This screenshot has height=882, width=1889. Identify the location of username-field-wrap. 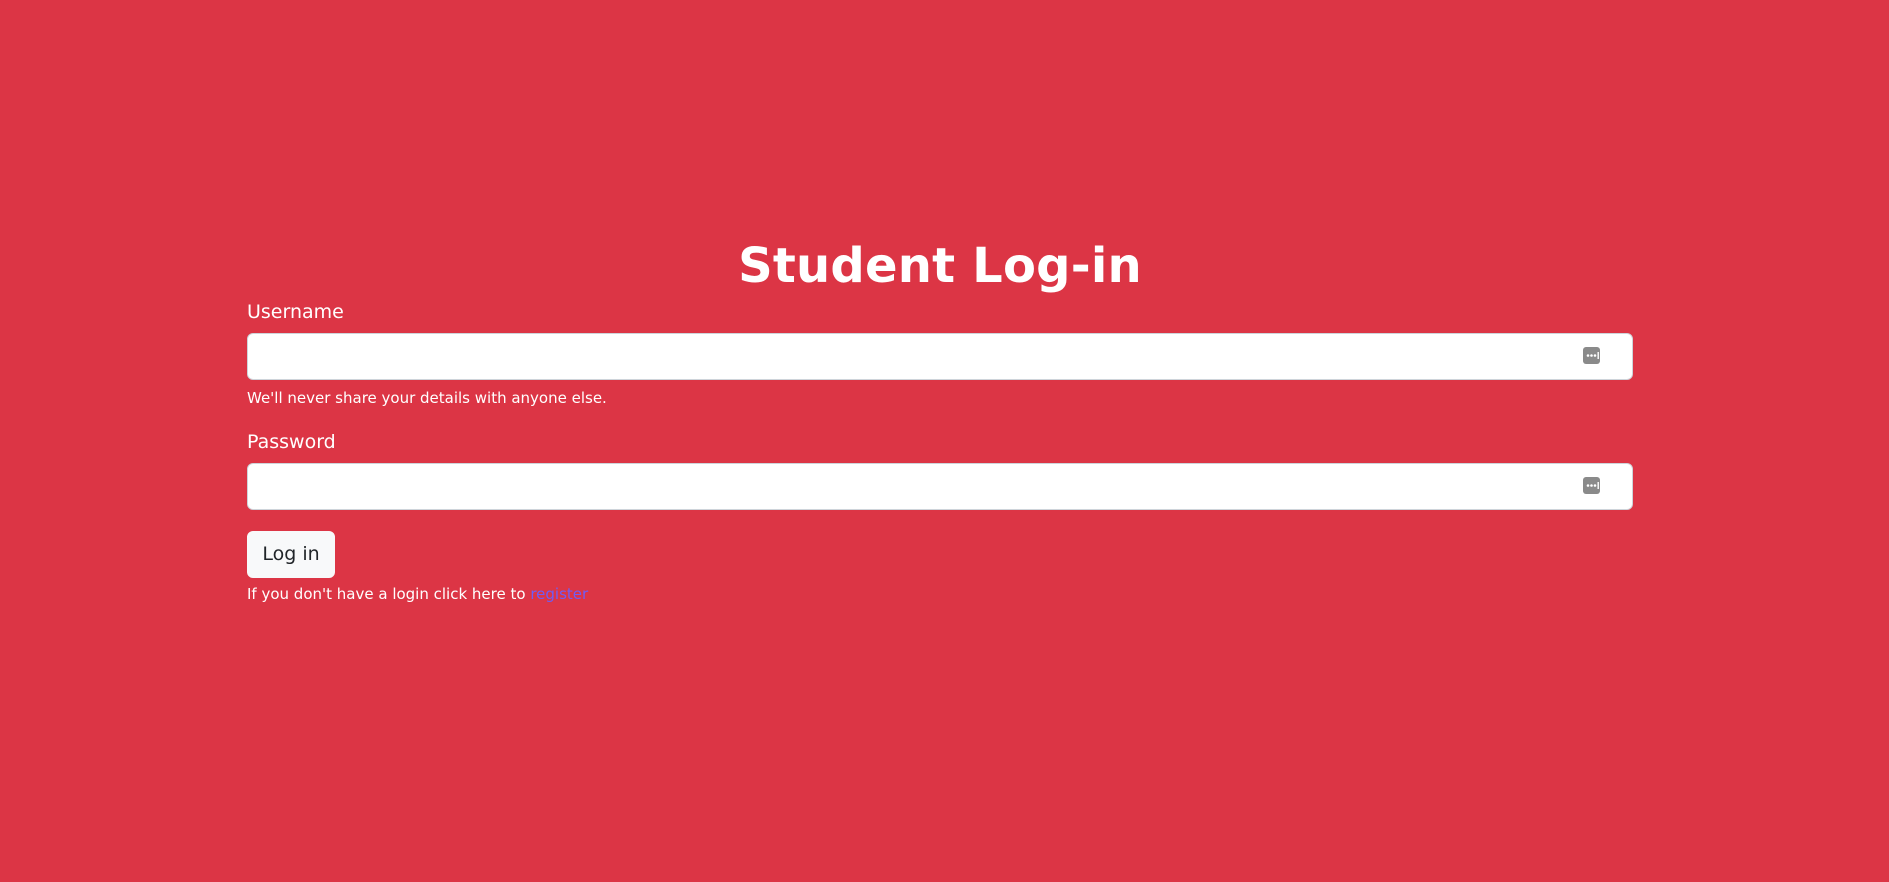
(940, 356).